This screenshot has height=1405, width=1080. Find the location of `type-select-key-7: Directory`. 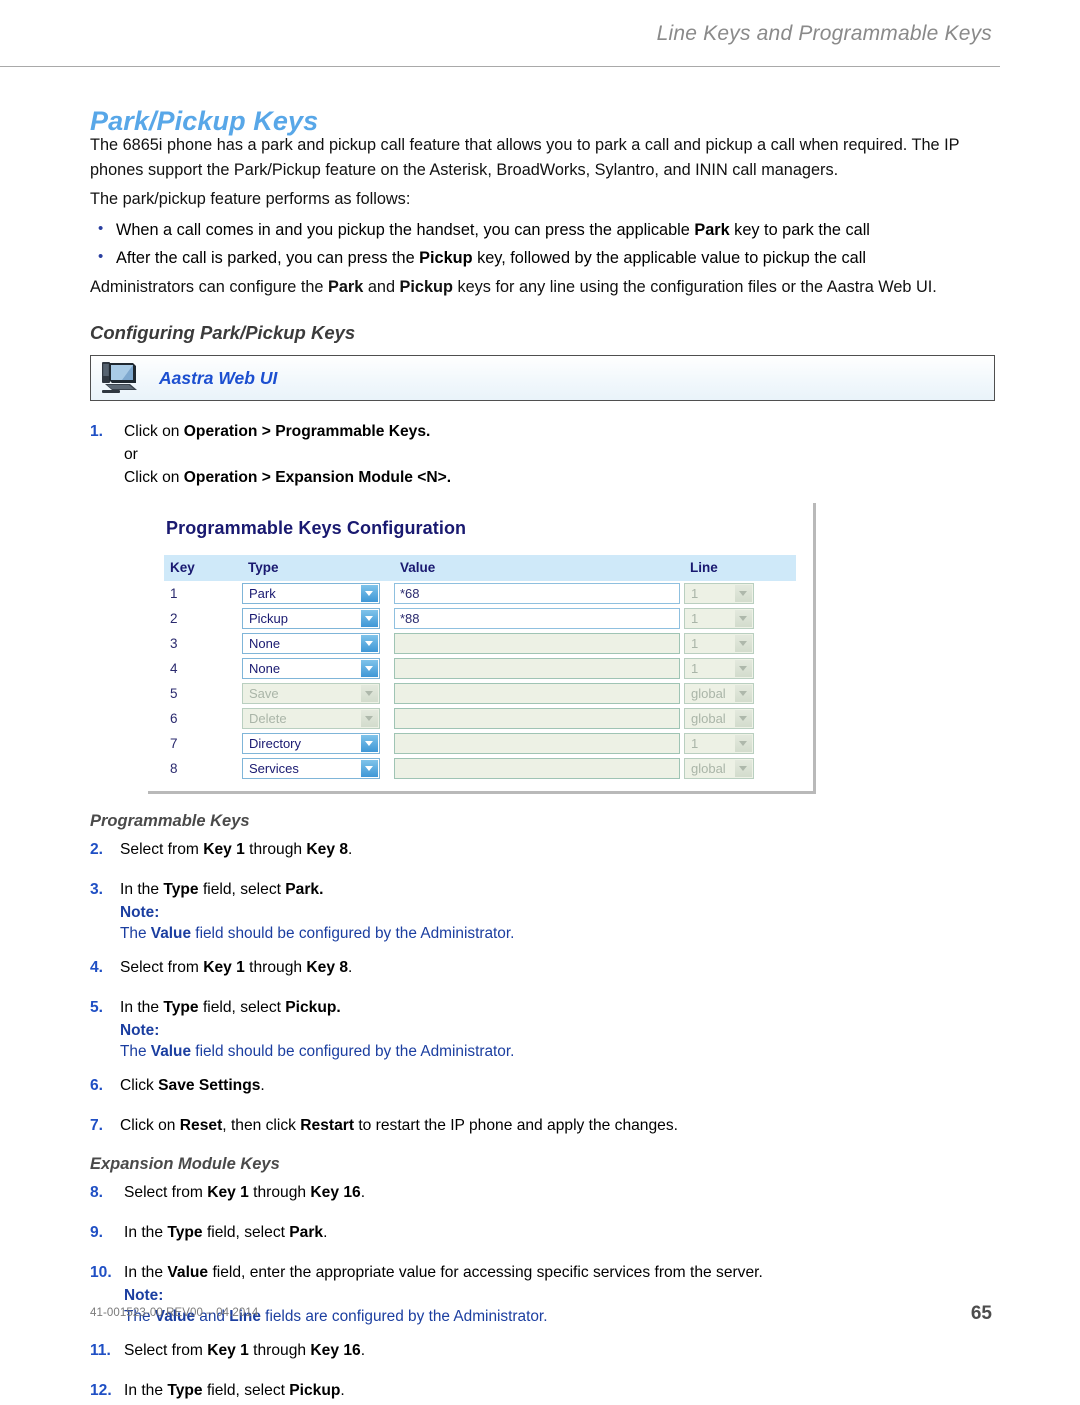

type-select-key-7: Directory is located at coordinates (311, 743).